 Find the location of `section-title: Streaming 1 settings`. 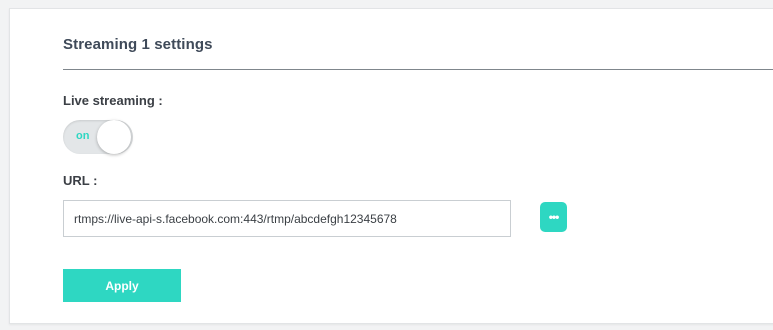

section-title: Streaming 1 settings is located at coordinates (138, 44).